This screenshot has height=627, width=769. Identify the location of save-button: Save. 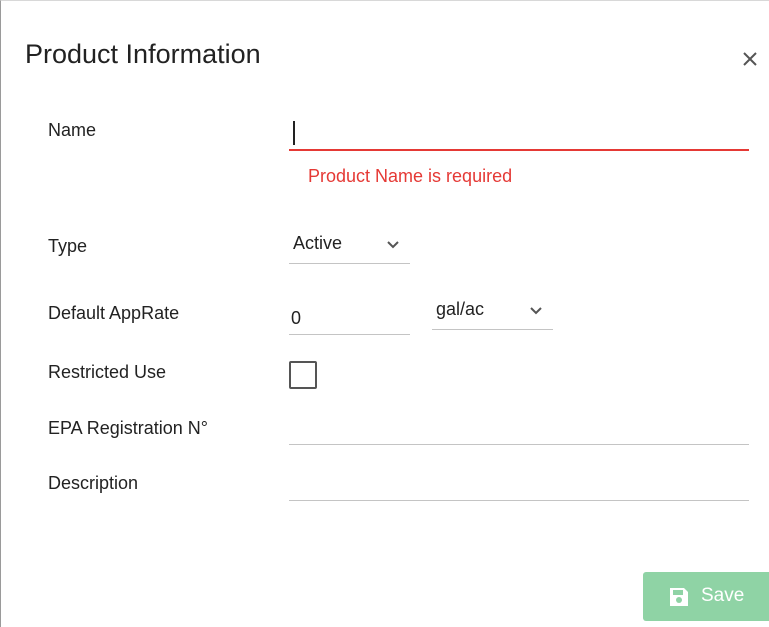
(706, 596).